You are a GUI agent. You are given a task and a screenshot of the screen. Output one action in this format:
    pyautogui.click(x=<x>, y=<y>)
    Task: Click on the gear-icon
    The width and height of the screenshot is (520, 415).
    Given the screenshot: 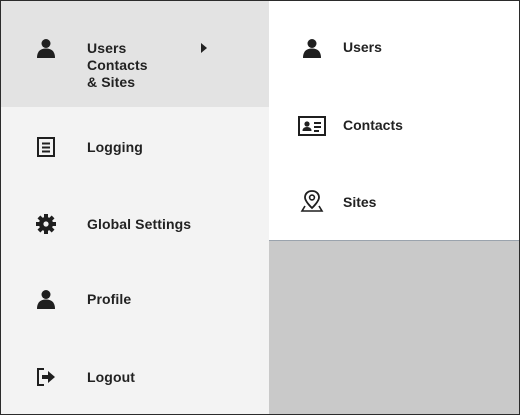 What is the action you would take?
    pyautogui.click(x=46, y=224)
    